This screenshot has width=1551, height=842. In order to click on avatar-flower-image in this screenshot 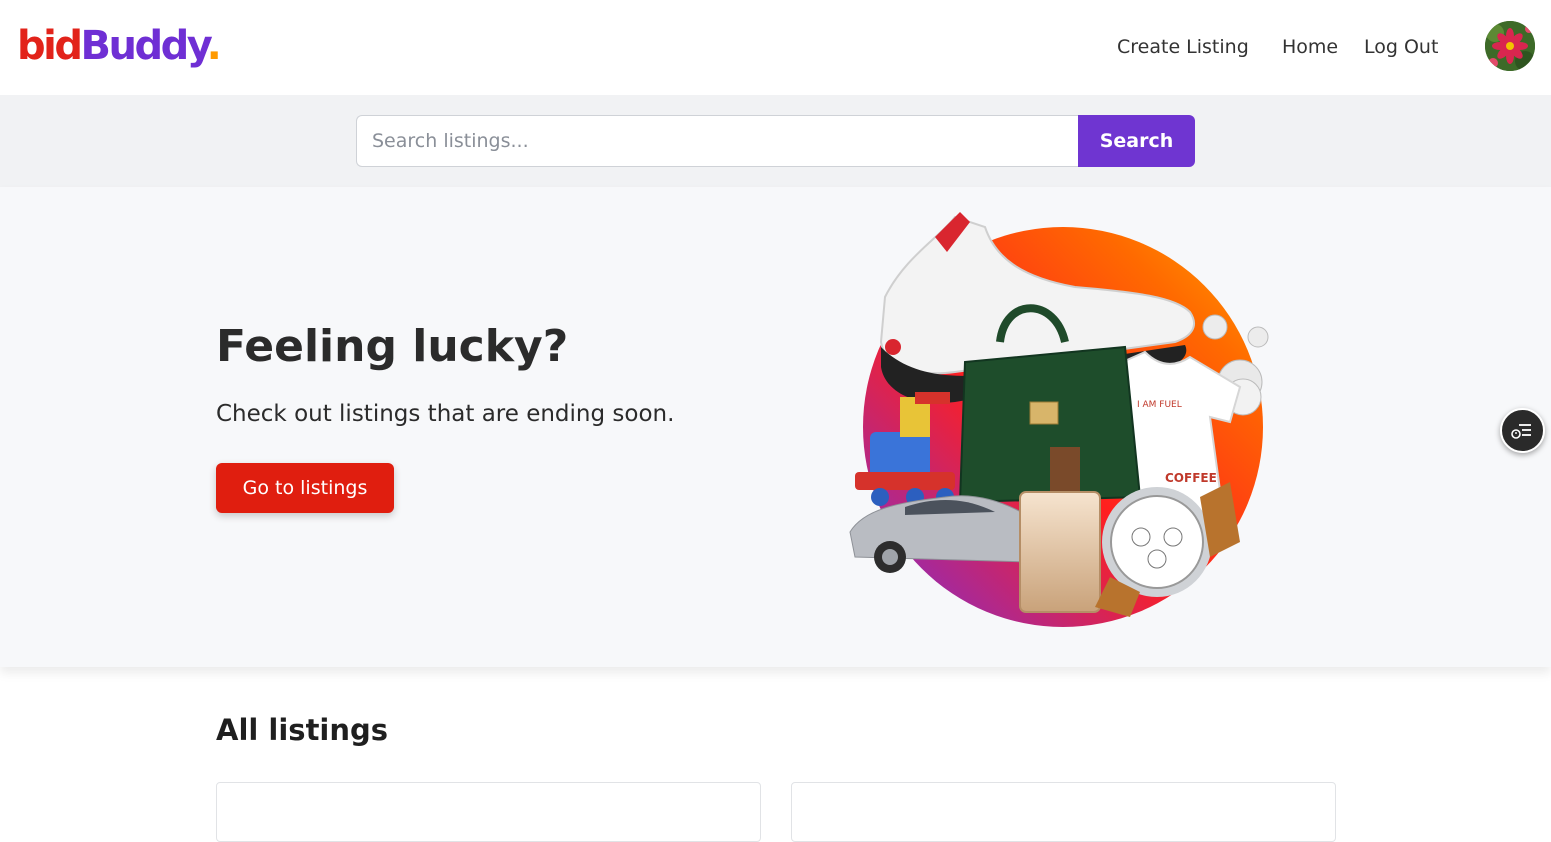, I will do `click(1510, 46)`.